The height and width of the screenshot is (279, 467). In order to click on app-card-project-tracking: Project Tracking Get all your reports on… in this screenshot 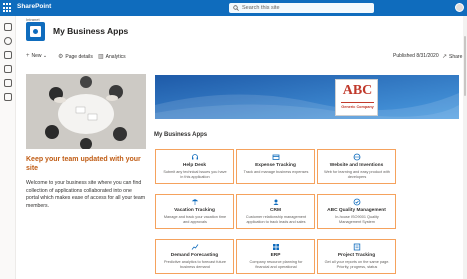, I will do `click(356, 256)`.